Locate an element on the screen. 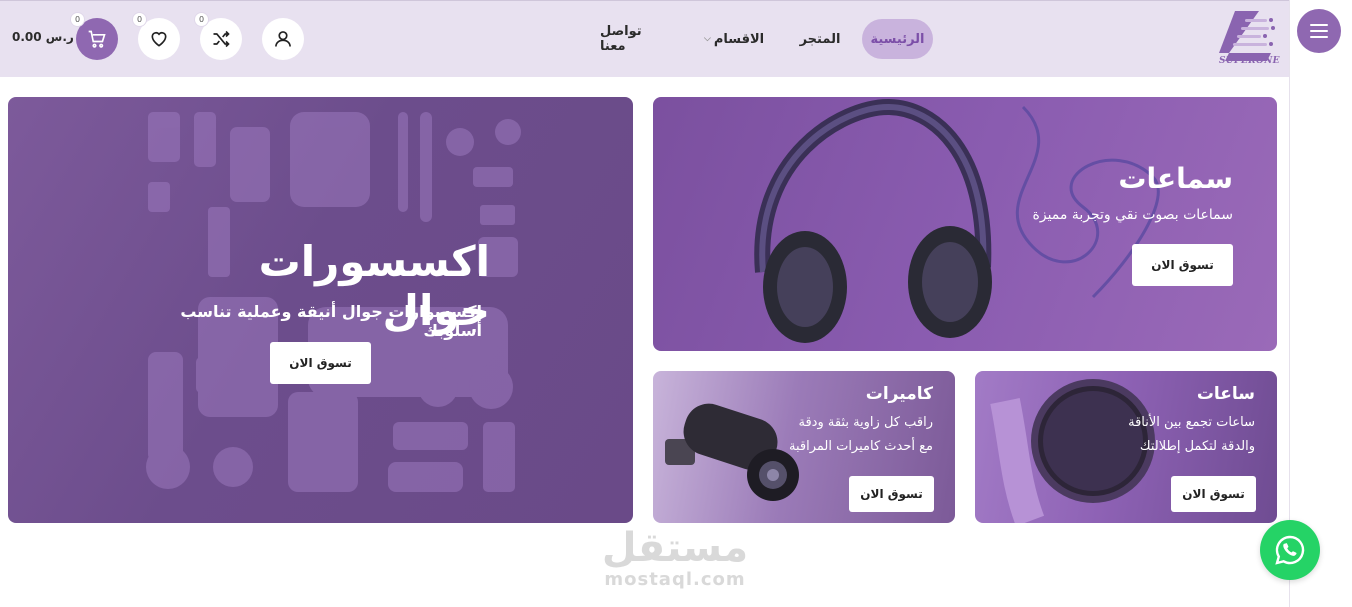 The image size is (1352, 607). nav-store: المتجر is located at coordinates (820, 39).